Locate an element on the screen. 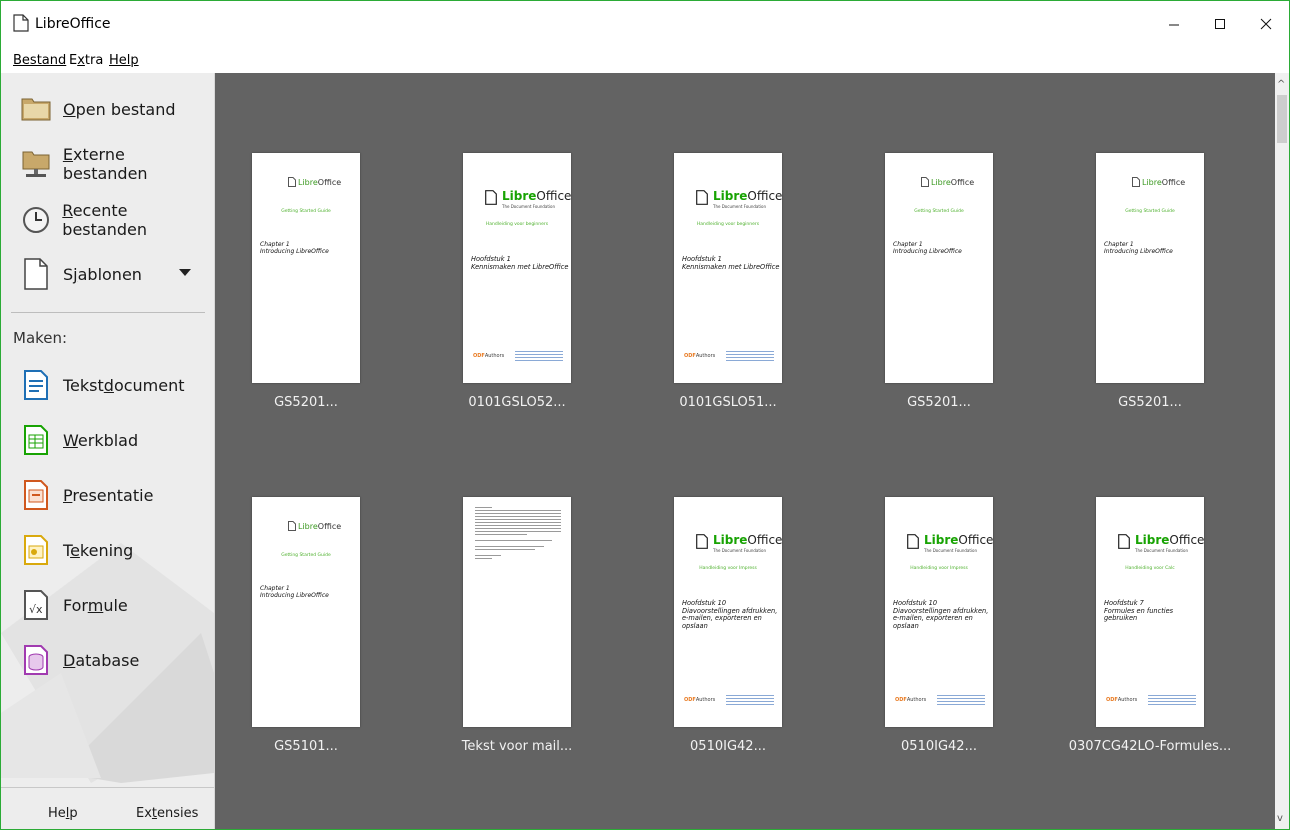 The height and width of the screenshot is (830, 1290). document-chapter-heading: Hoofdstuk 7 Formules en functies gebruiken is located at coordinates (1138, 611).